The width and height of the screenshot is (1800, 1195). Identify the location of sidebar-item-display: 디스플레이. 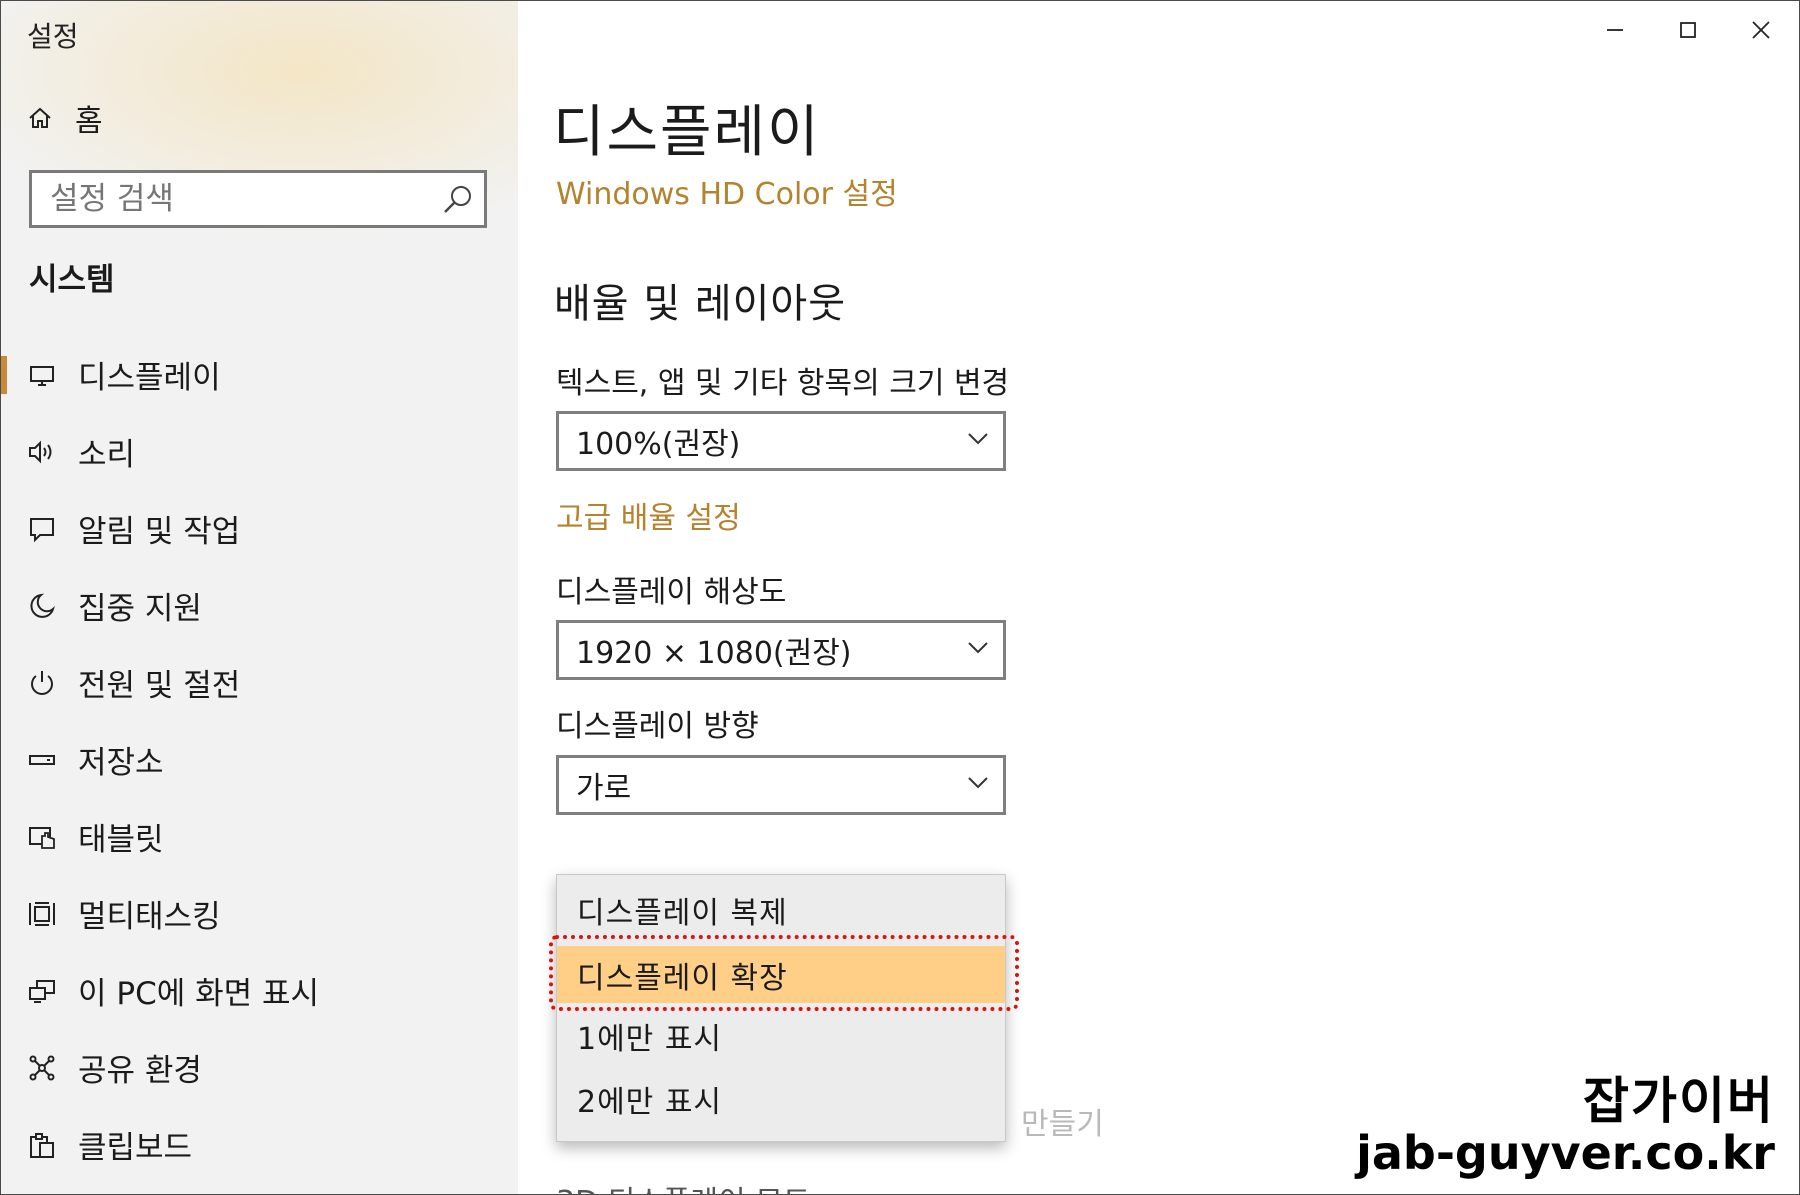
(259, 374).